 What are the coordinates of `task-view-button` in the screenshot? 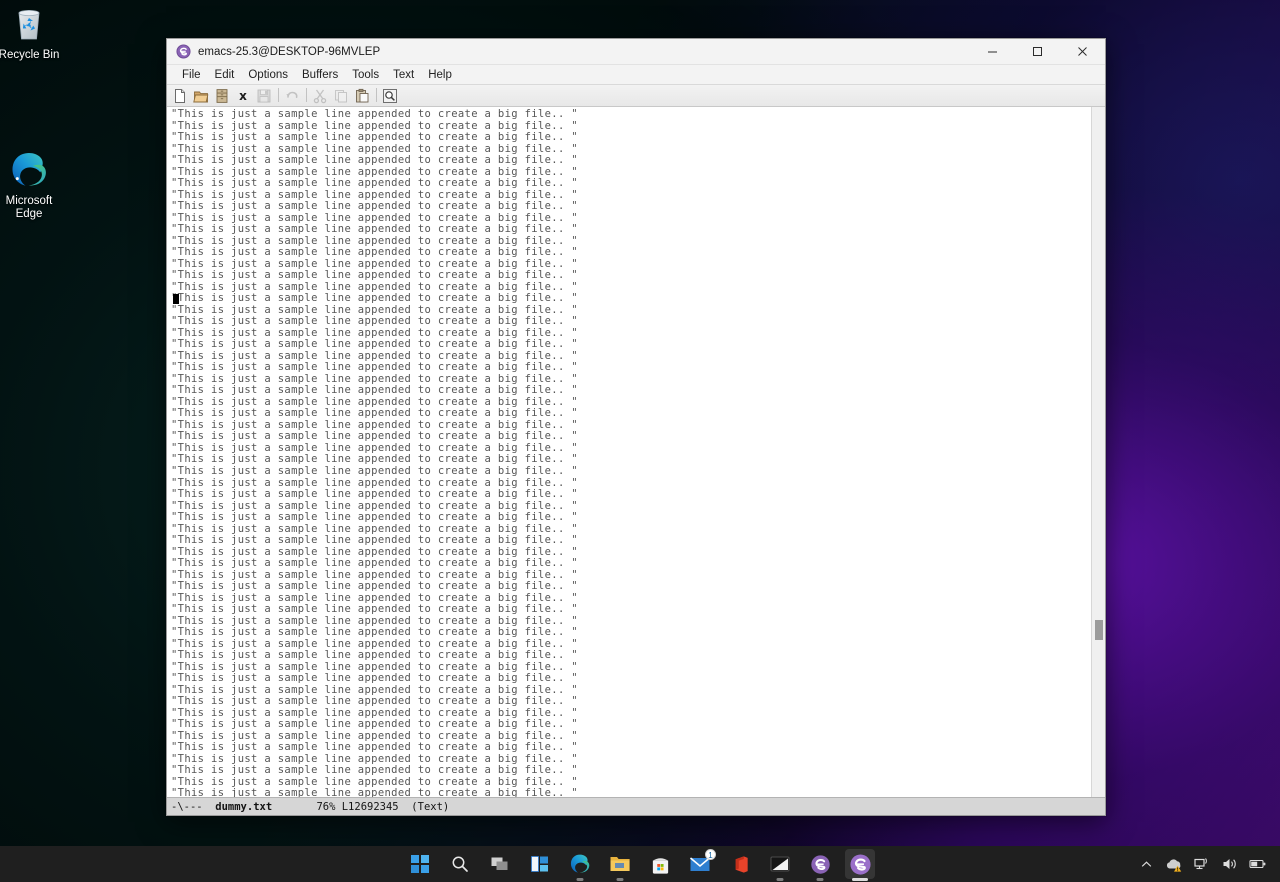 It's located at (500, 864).